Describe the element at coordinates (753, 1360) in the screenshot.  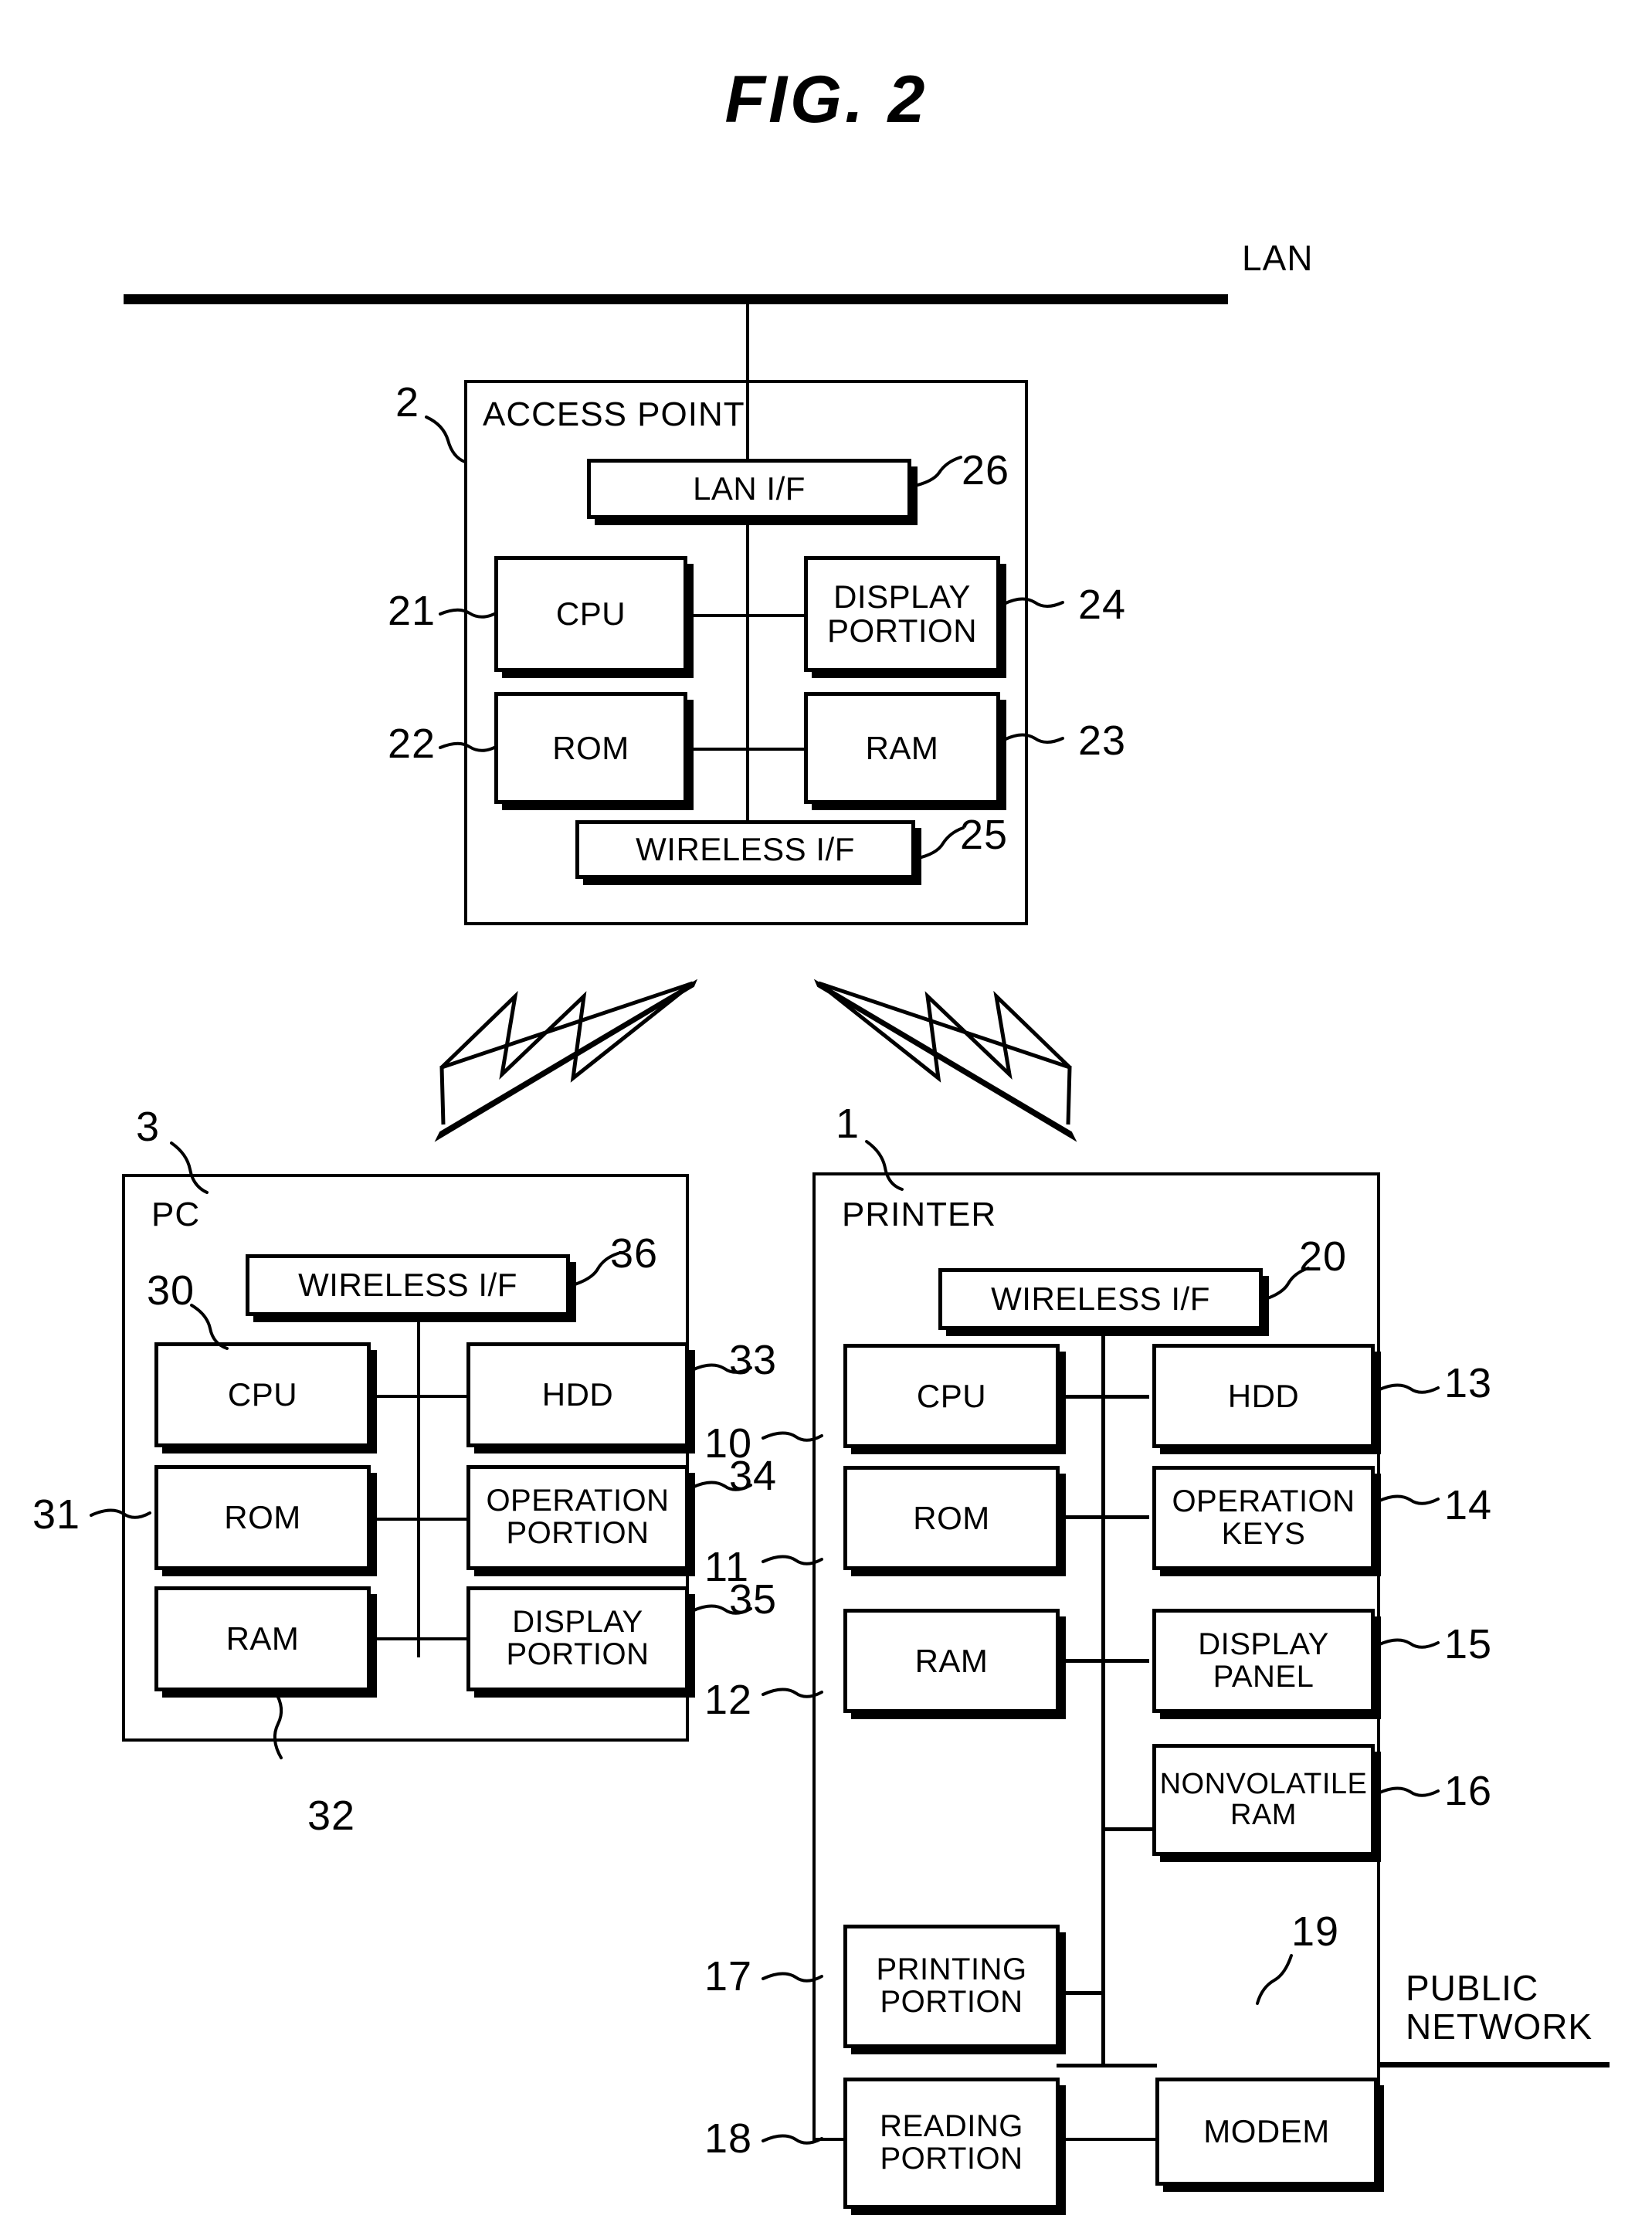
I see `ref-33-pc-hdd: 33` at that location.